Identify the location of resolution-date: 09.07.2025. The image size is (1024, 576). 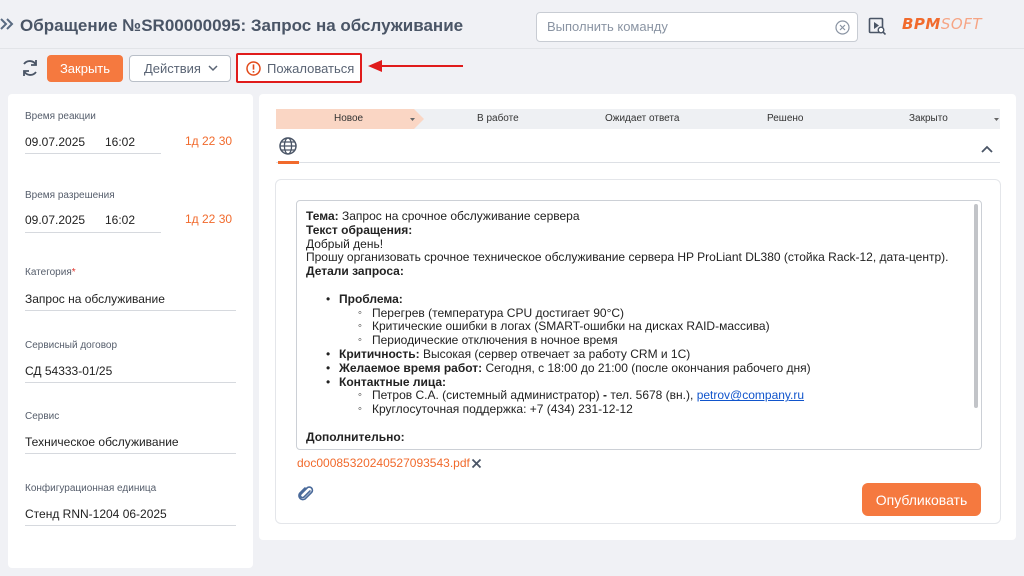
(55, 220).